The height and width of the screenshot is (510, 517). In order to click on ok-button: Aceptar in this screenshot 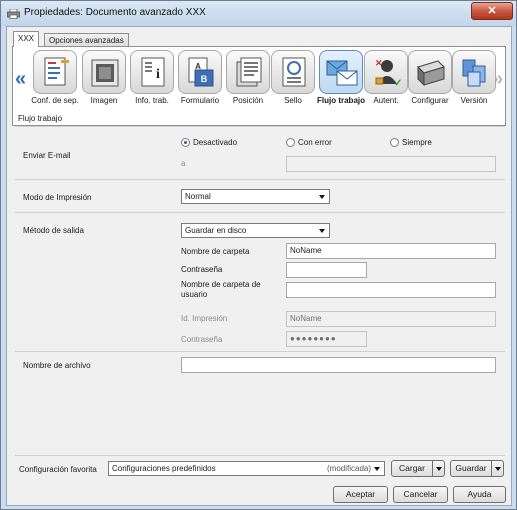, I will do `click(360, 494)`.